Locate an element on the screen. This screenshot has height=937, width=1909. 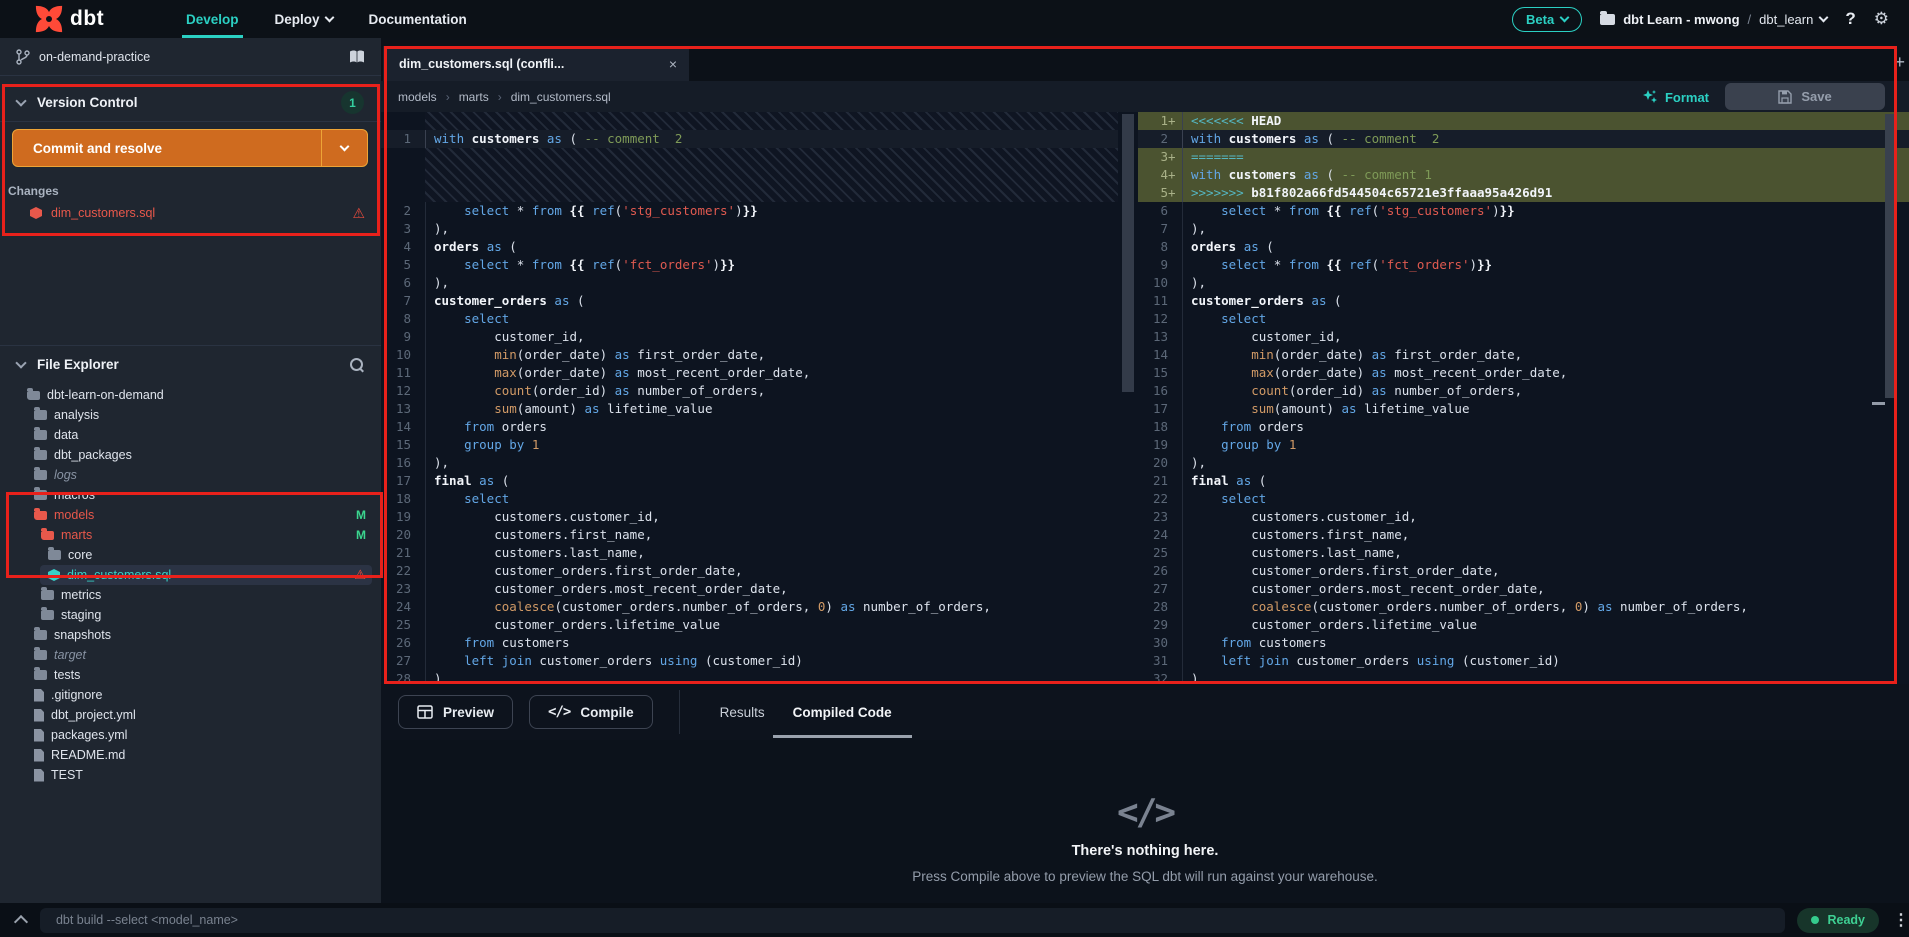
breadcrumb-marts: marts is located at coordinates (474, 97).